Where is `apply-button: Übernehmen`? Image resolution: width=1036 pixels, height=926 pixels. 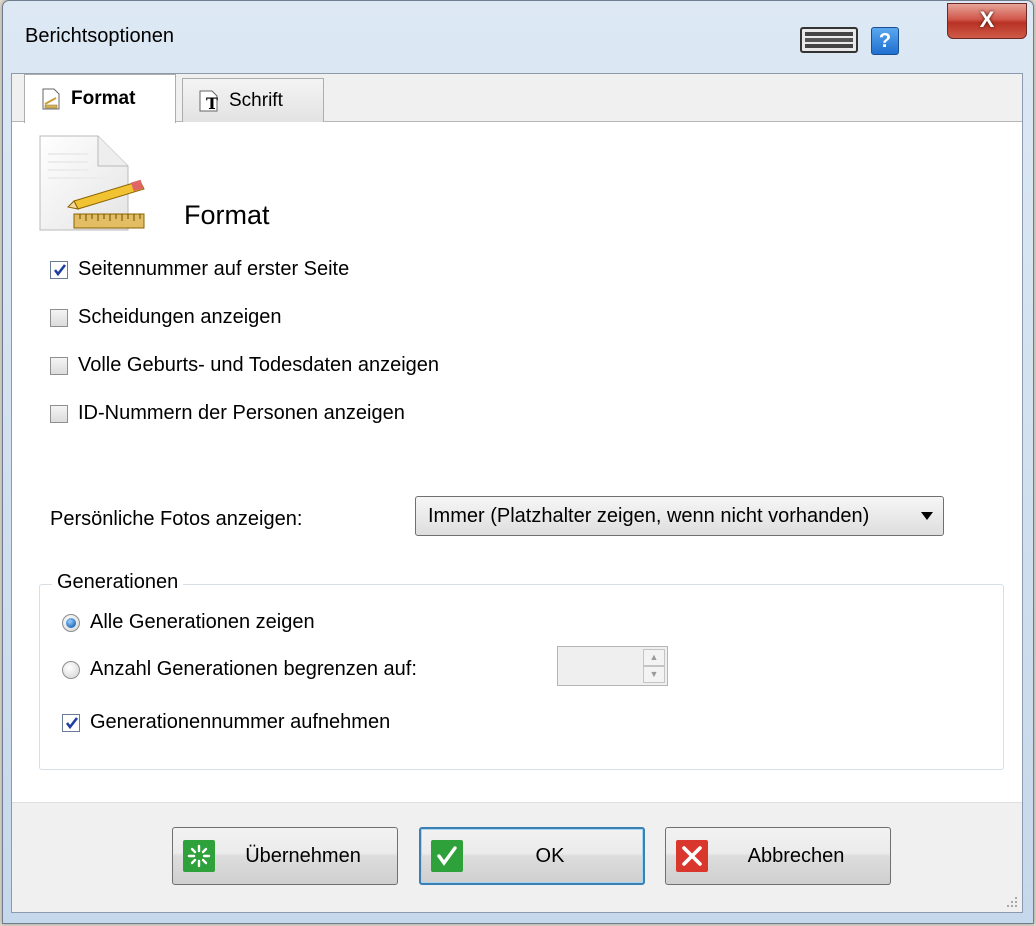
apply-button: Übernehmen is located at coordinates (285, 856).